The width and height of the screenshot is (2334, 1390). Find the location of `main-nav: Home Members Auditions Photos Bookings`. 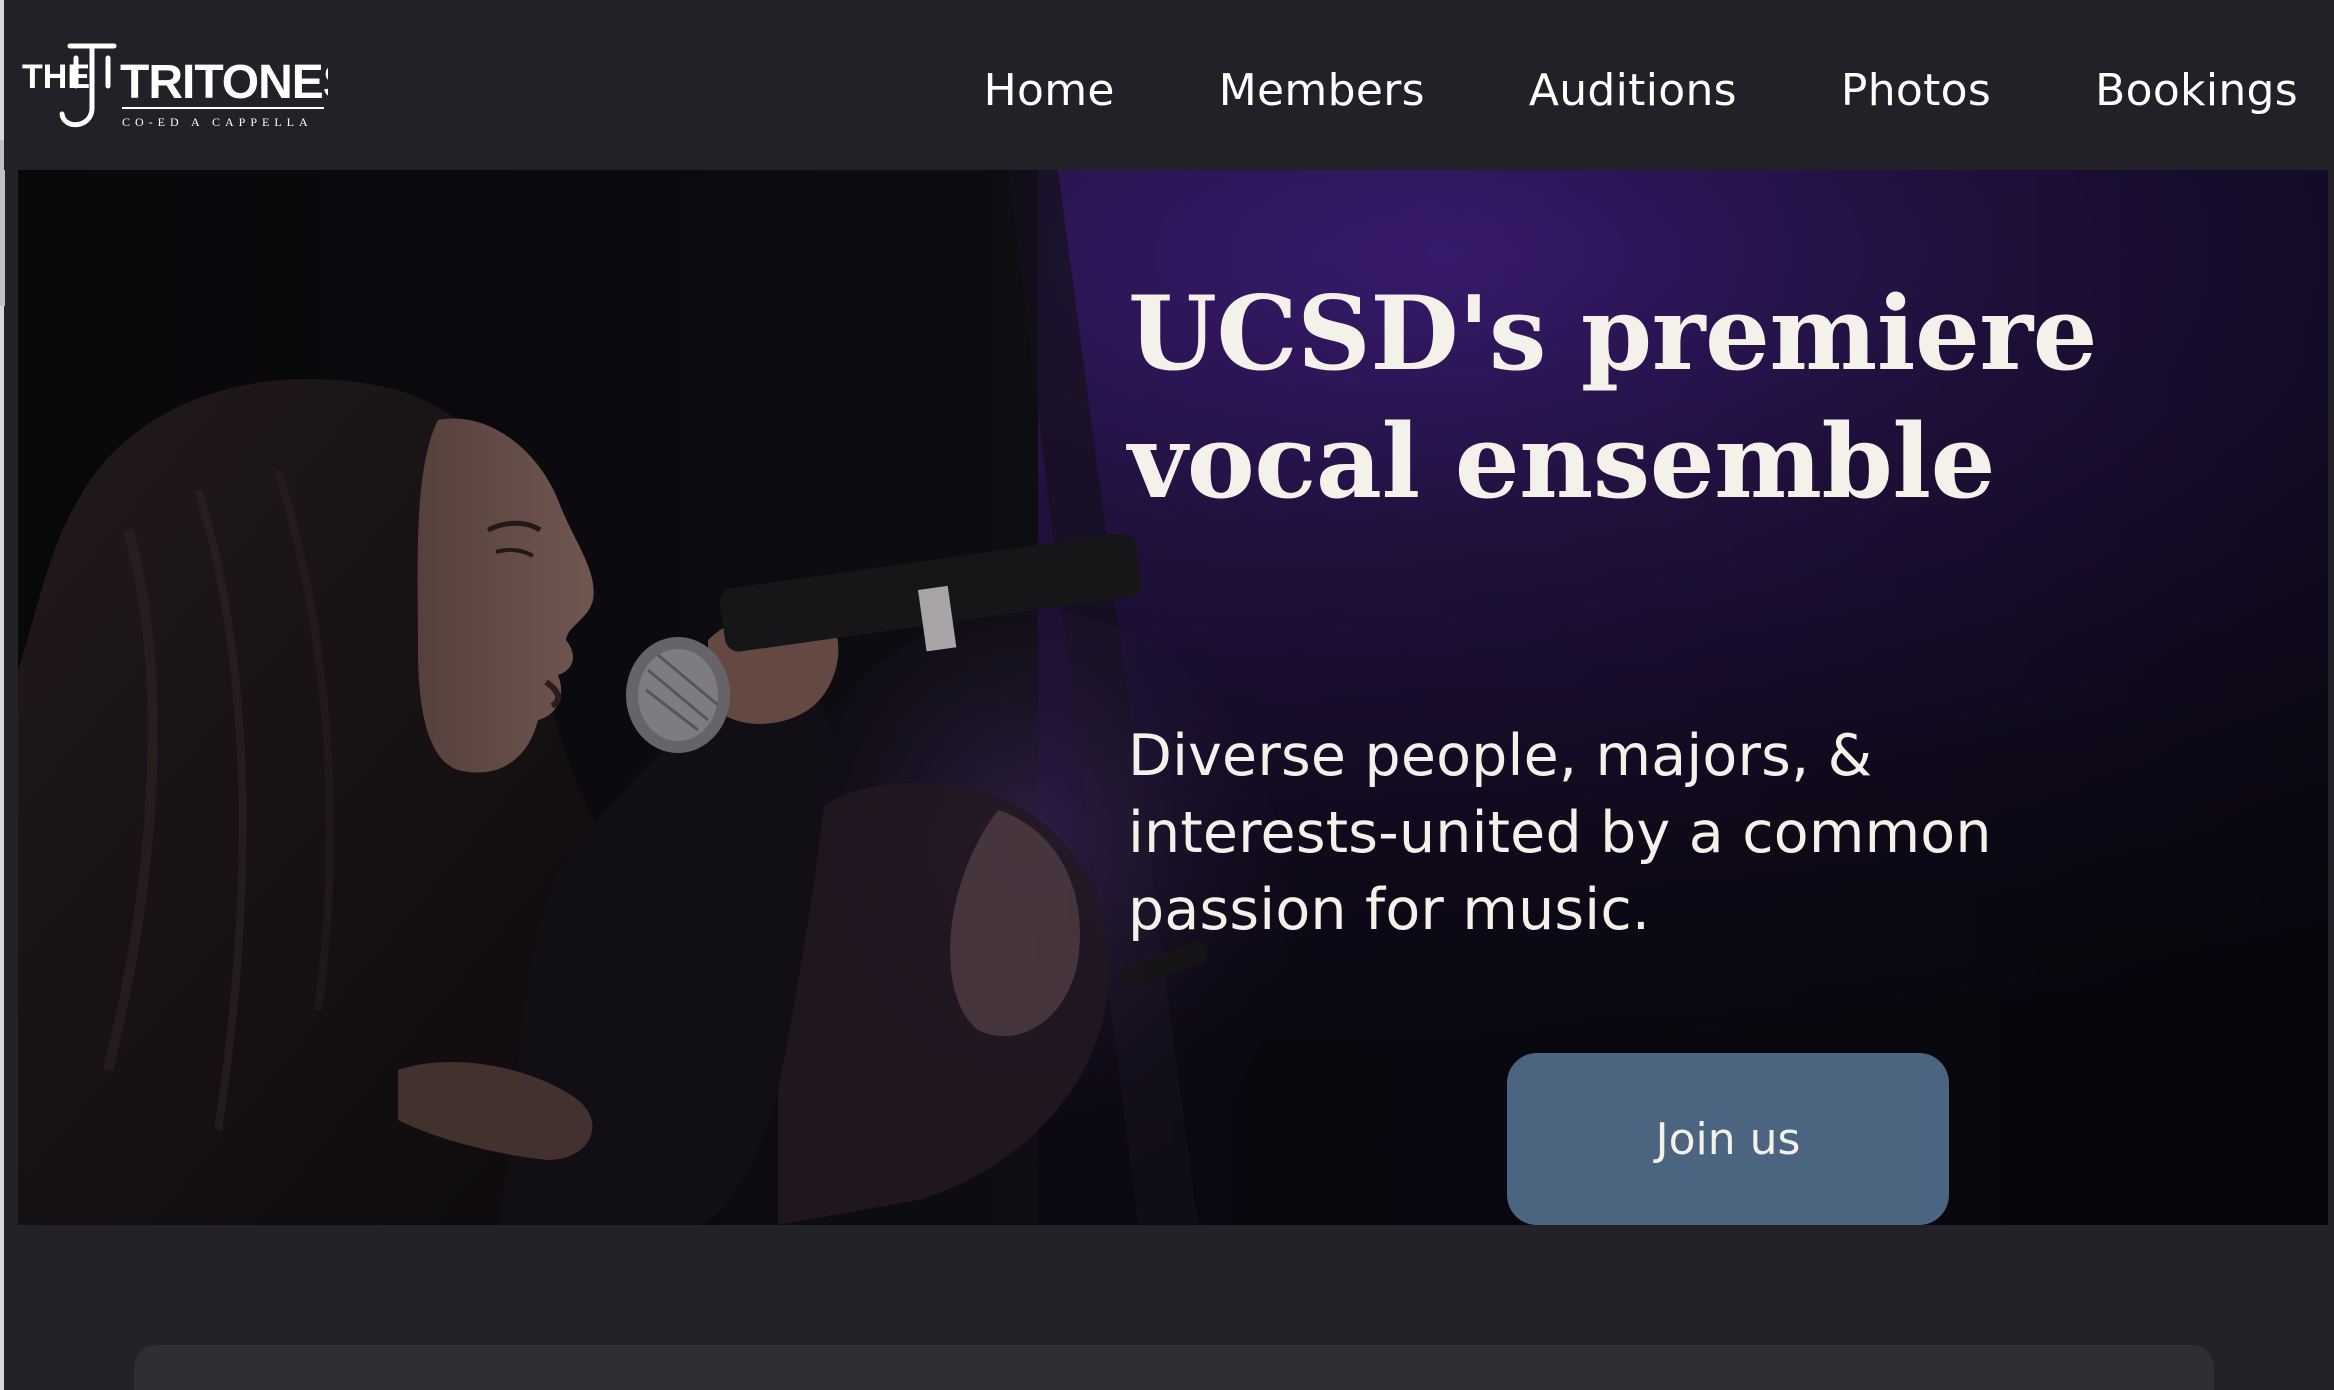

main-nav: Home Members Auditions Photos Bookings is located at coordinates (1641, 90).